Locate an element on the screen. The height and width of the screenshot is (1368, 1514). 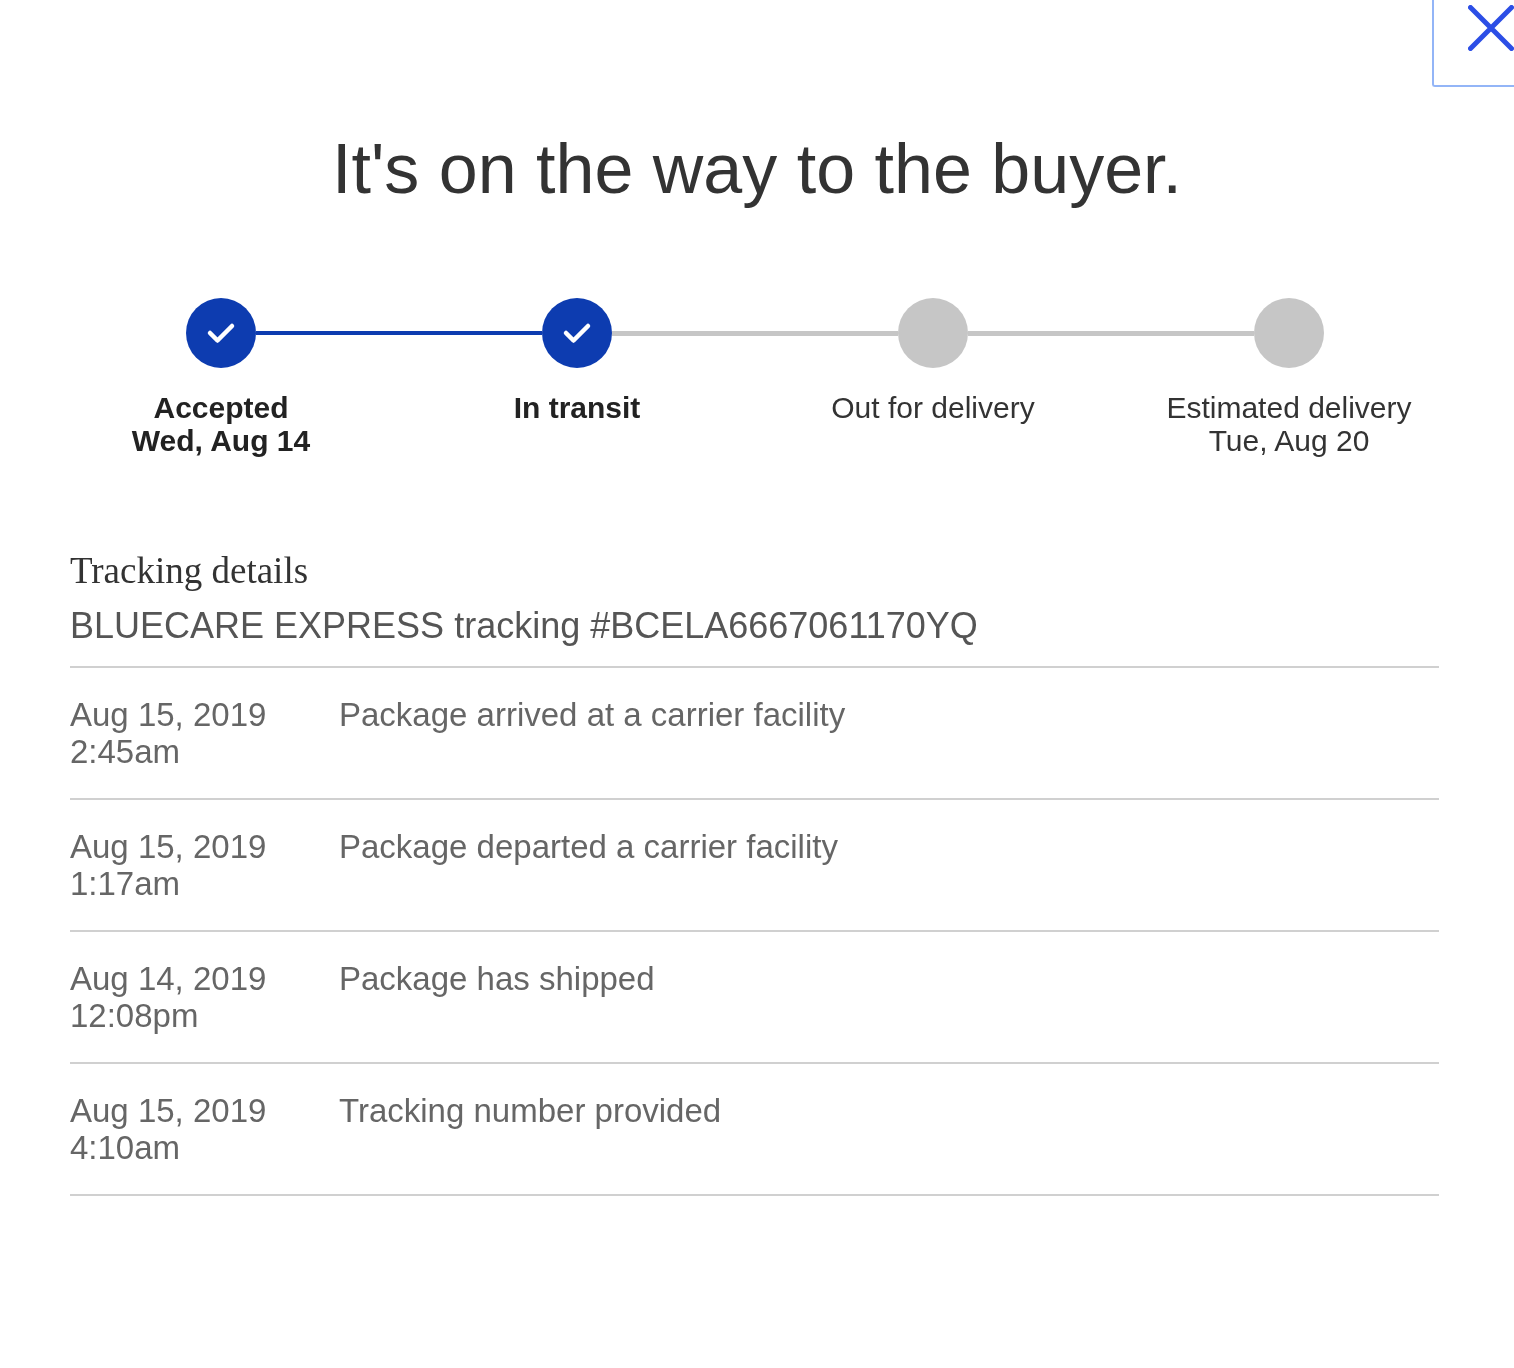
event-date: Aug 14, 2019 is located at coordinates (168, 978).